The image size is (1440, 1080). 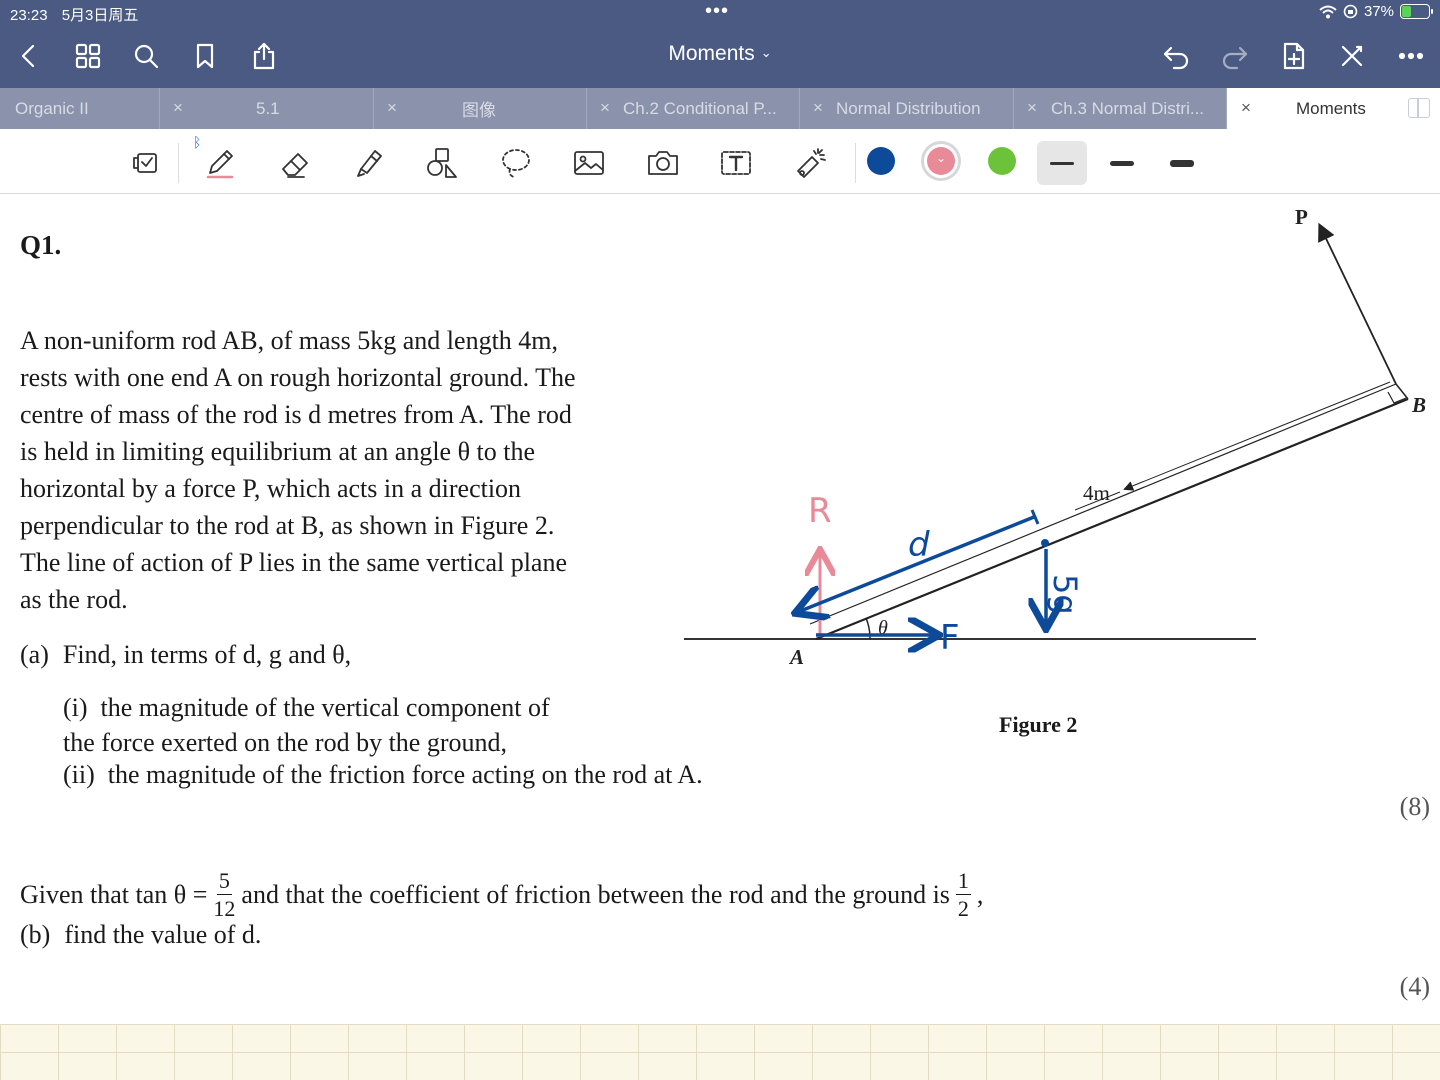 What do you see at coordinates (1112, 519) in the screenshot?
I see `rod-lower-edge` at bounding box center [1112, 519].